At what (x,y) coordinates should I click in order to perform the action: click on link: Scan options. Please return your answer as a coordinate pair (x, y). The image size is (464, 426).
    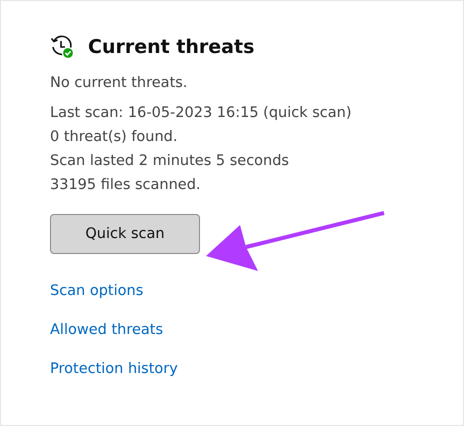
    Looking at the image, I should click on (97, 291).